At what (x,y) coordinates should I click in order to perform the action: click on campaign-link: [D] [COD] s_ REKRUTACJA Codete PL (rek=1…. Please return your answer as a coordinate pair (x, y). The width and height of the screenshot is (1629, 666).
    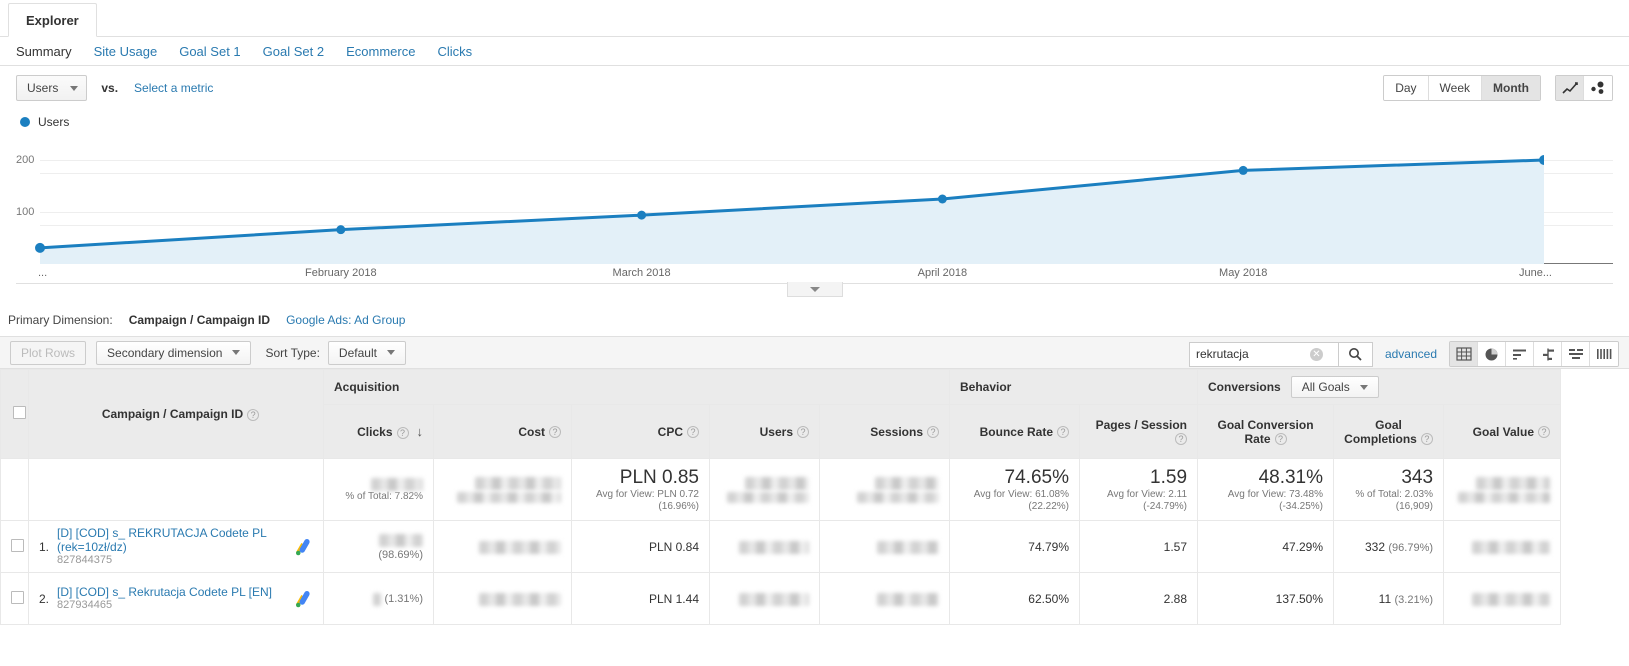
    Looking at the image, I should click on (171, 540).